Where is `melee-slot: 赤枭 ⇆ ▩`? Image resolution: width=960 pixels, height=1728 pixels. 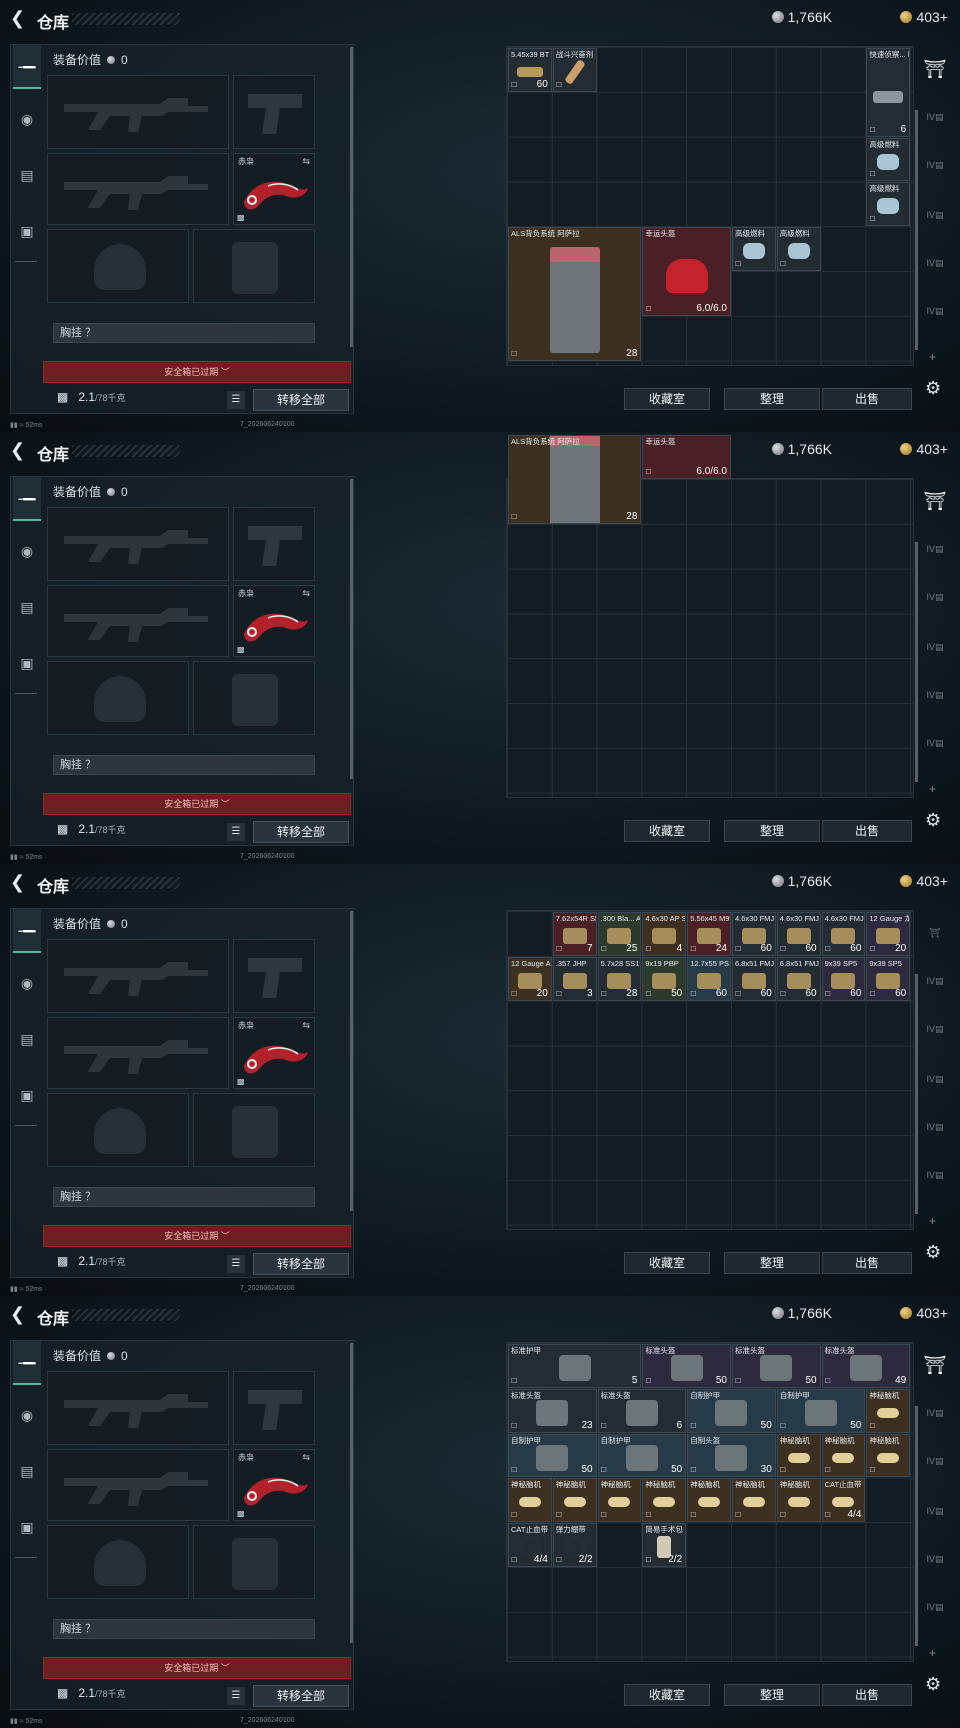 melee-slot: 赤枭 ⇆ ▩ is located at coordinates (274, 189).